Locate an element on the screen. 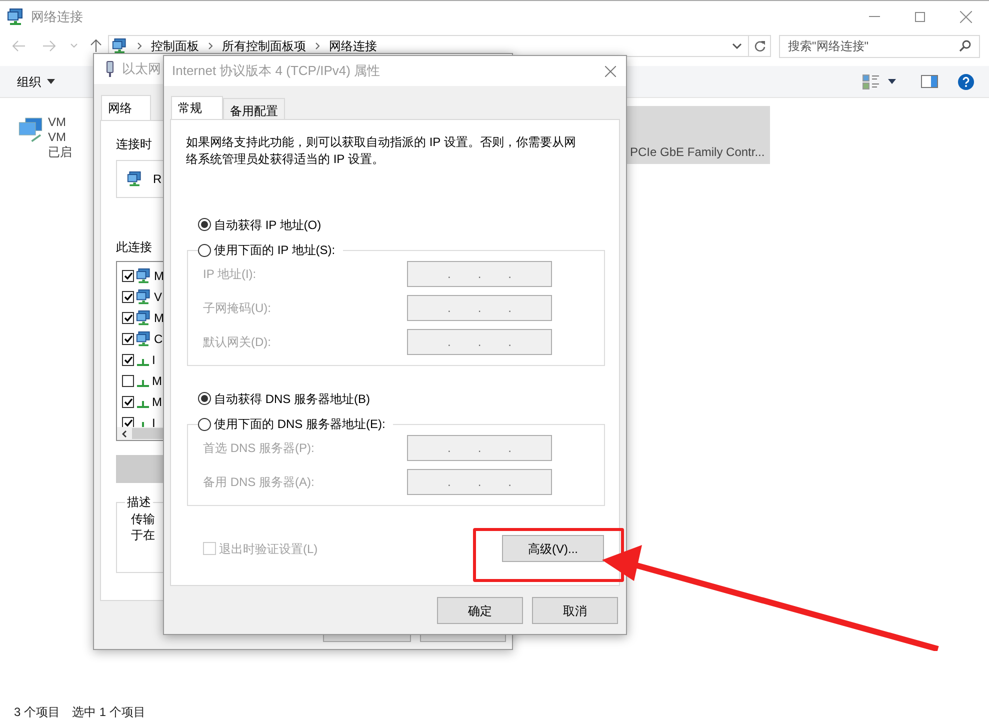  checkbox-label: 退出时验证设置(L) is located at coordinates (268, 549).